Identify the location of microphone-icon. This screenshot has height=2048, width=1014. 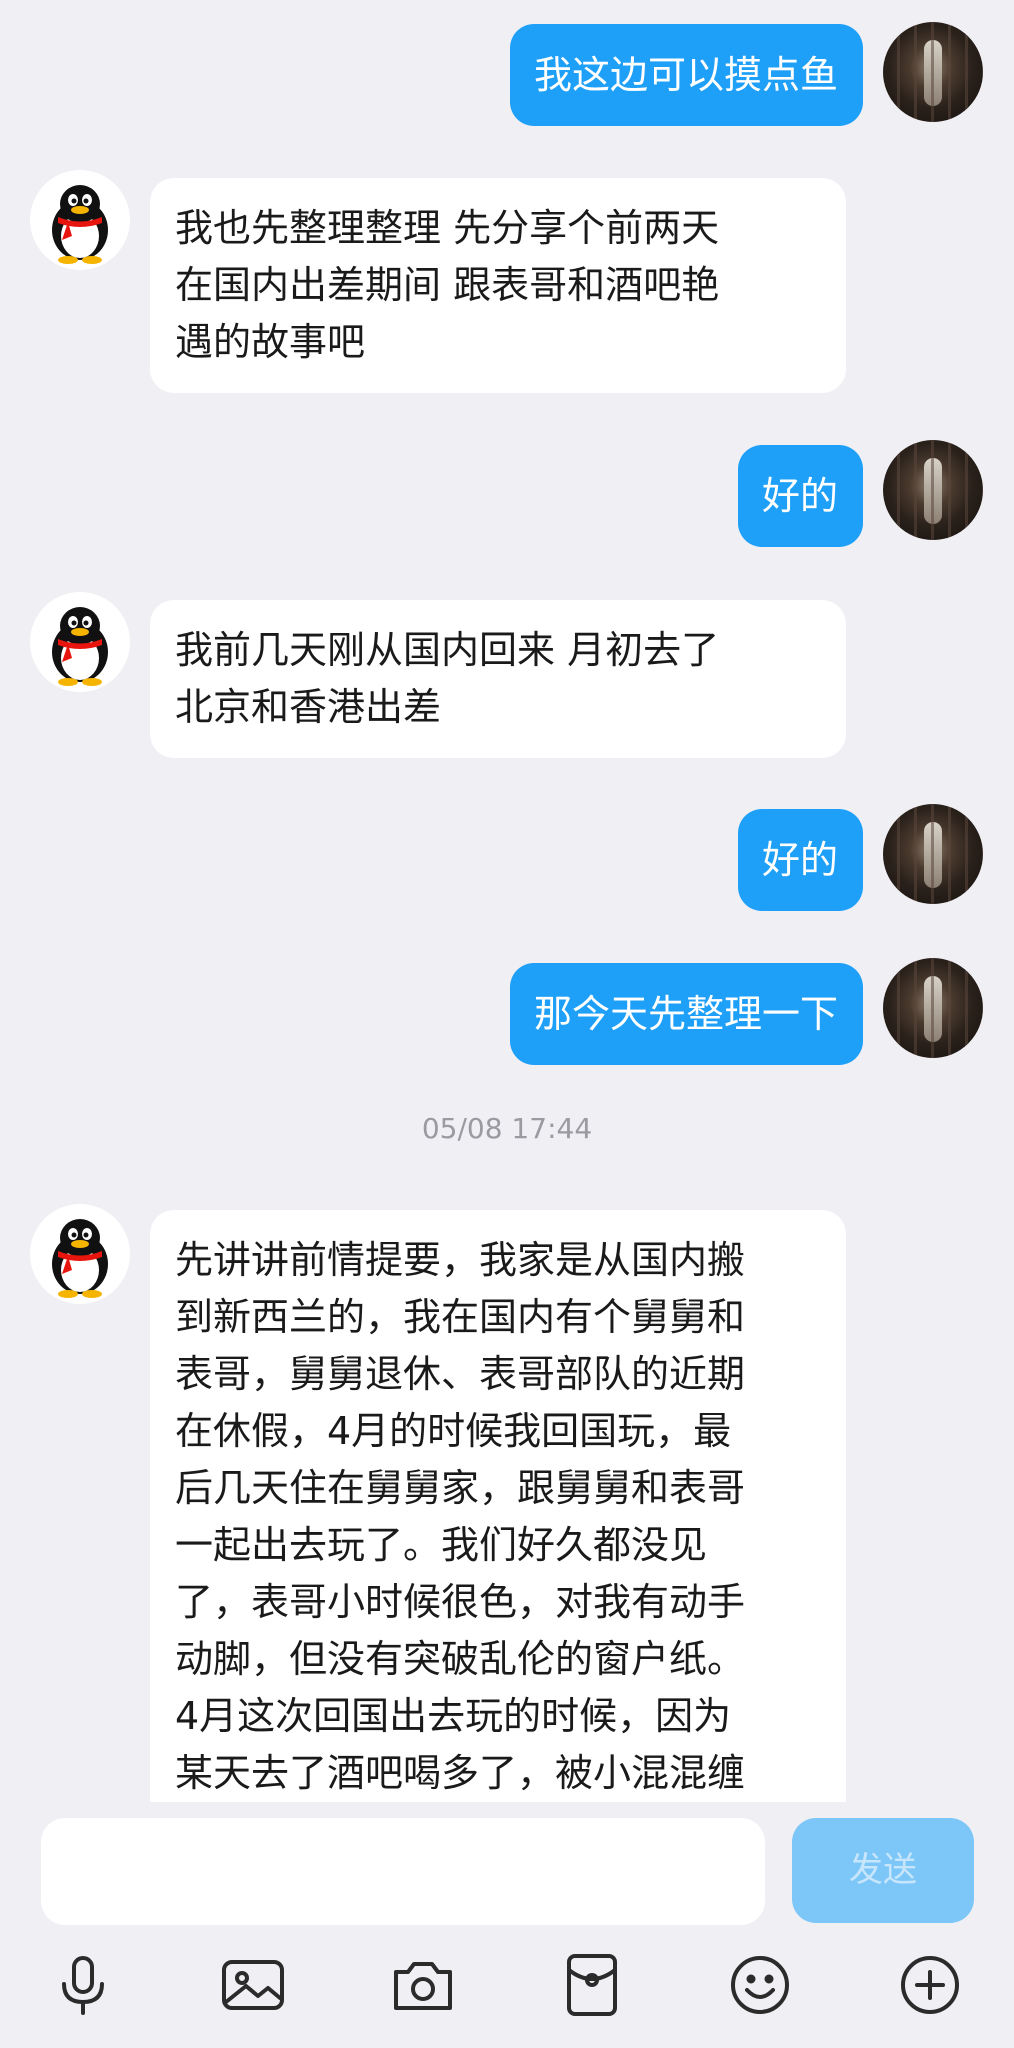
(83, 1985).